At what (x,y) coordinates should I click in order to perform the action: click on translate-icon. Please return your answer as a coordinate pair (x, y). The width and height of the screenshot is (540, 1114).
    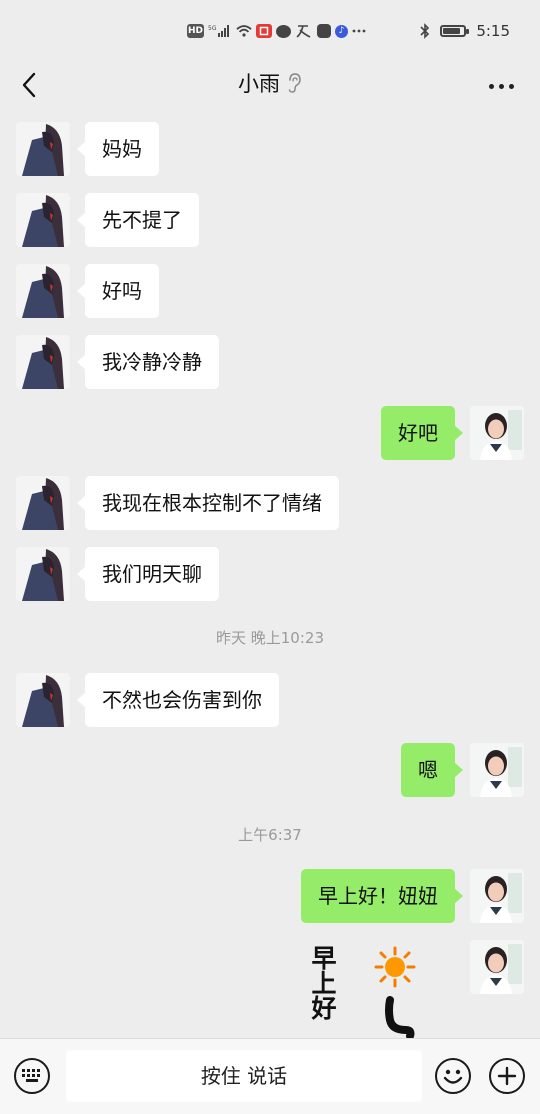
    Looking at the image, I should click on (304, 31).